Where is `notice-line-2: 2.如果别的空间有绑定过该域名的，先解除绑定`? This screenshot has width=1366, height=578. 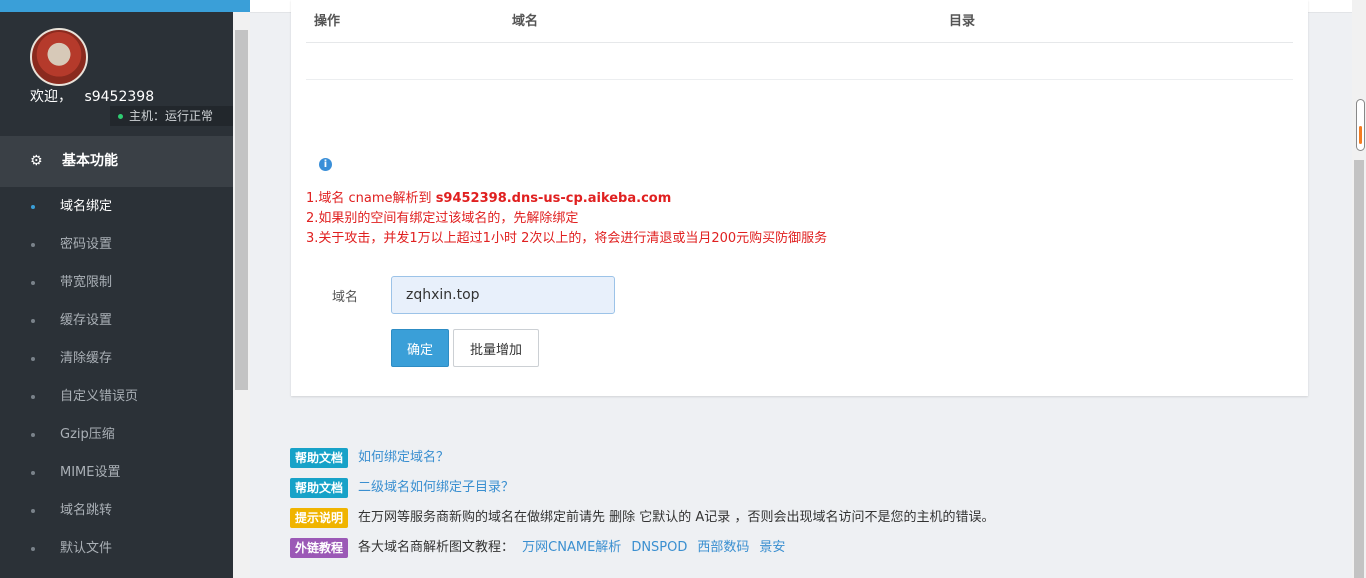
notice-line-2: 2.如果别的空间有绑定过该域名的，先解除绑定 is located at coordinates (442, 218).